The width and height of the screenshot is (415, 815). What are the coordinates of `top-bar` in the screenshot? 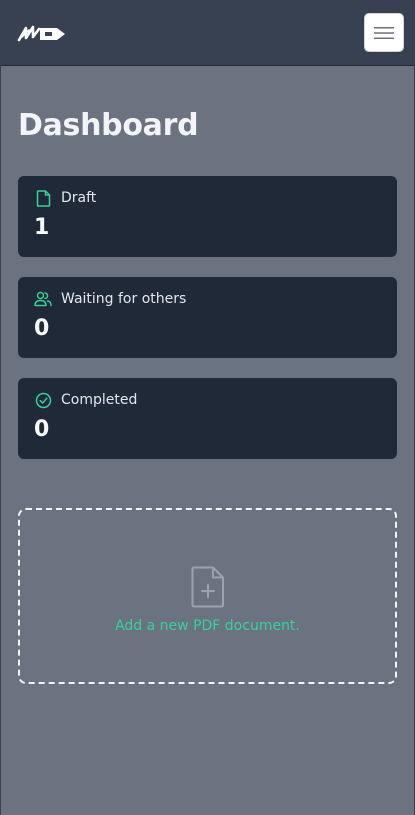 It's located at (207, 33).